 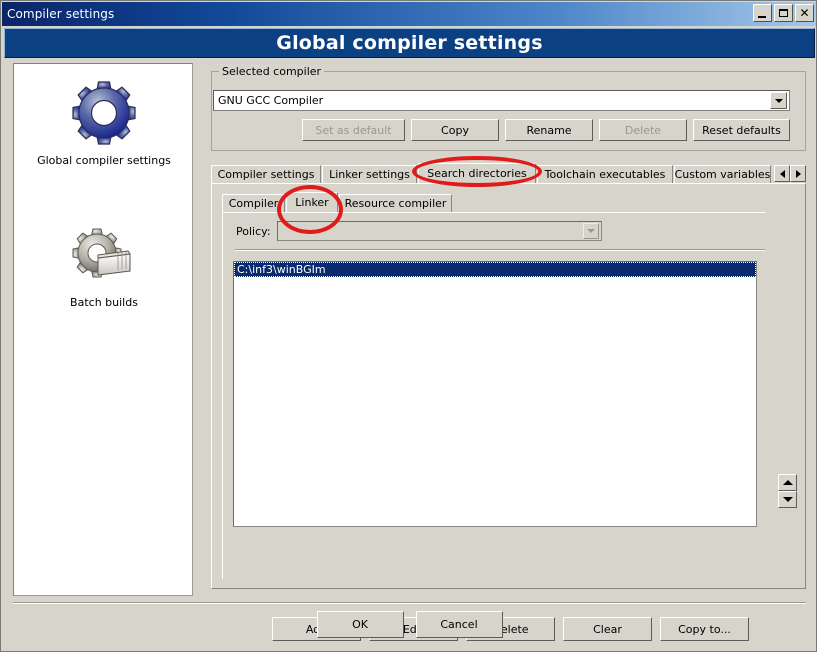 What do you see at coordinates (253, 203) in the screenshot?
I see `subtab-compiler: Compiler` at bounding box center [253, 203].